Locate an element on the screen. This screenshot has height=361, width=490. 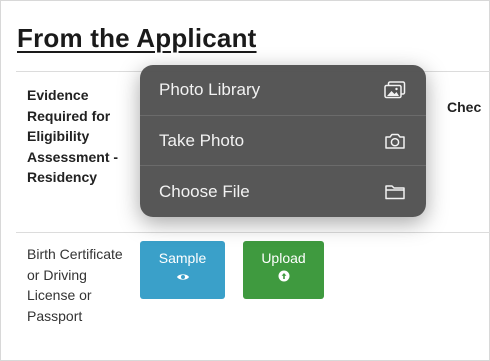
menu-item-choose-file: Choose File is located at coordinates (283, 191).